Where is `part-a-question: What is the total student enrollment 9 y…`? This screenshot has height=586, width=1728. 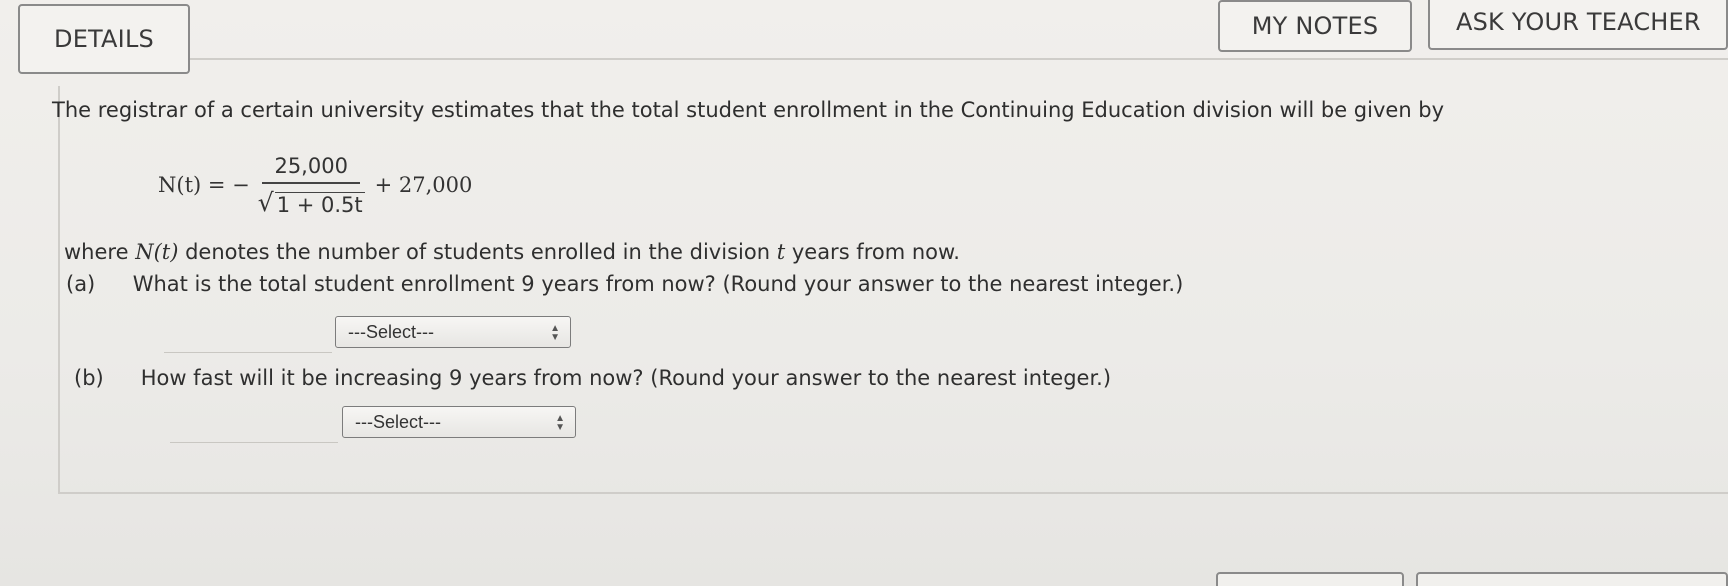
part-a-question: What is the total student enrollment 9 y… is located at coordinates (658, 284).